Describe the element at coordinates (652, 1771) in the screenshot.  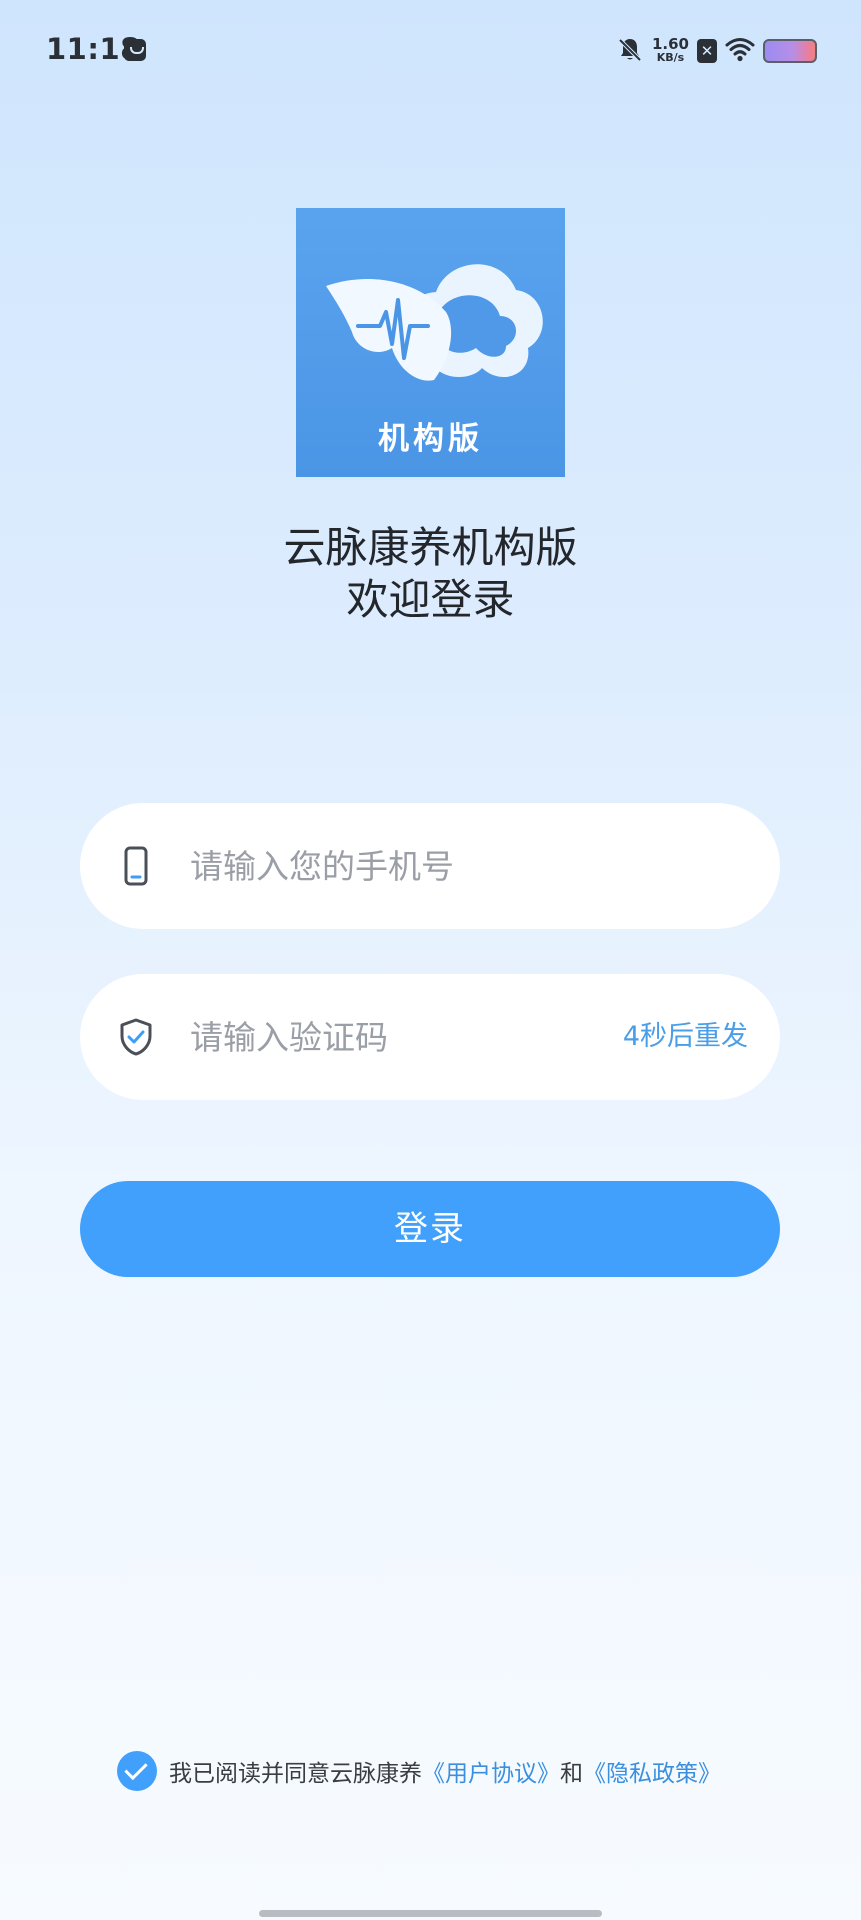
I see `privacy-policy-link: 《隐私政策》` at that location.